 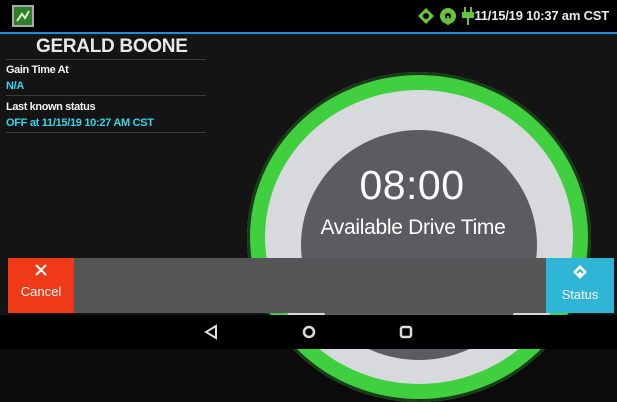 What do you see at coordinates (413, 227) in the screenshot?
I see `available-drive-time-label: Available Drive Time` at bounding box center [413, 227].